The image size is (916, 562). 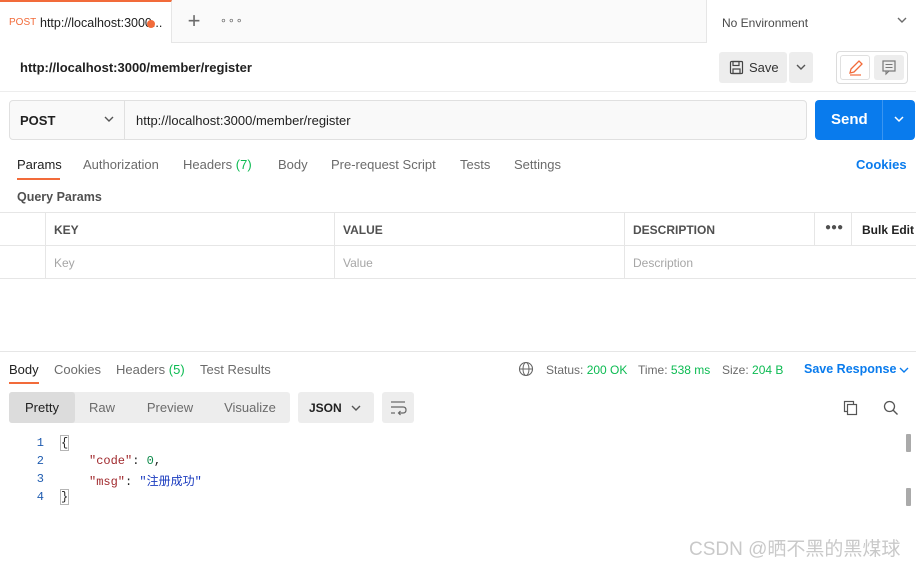 What do you see at coordinates (720, 229) in the screenshot?
I see `description-column-header: DESCRIPTION` at bounding box center [720, 229].